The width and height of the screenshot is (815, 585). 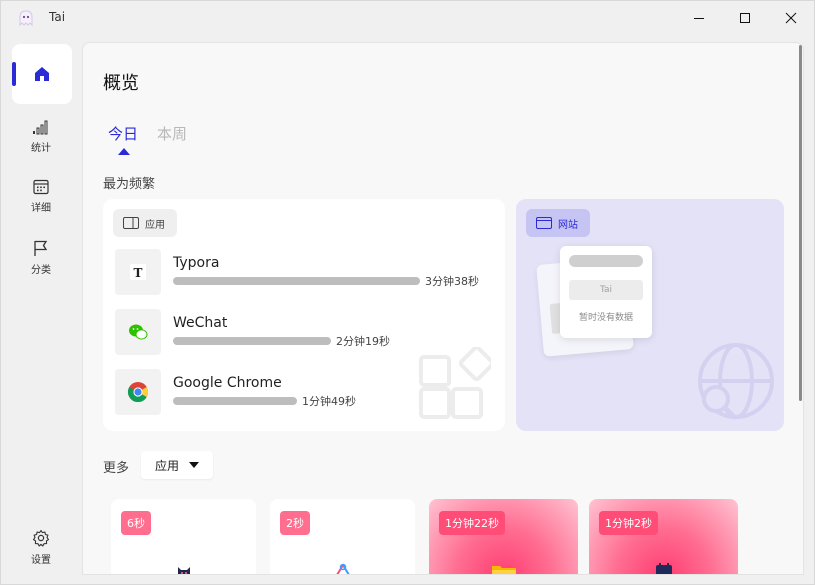 I want to click on sidebar-item-category: 分类, so click(x=41, y=264).